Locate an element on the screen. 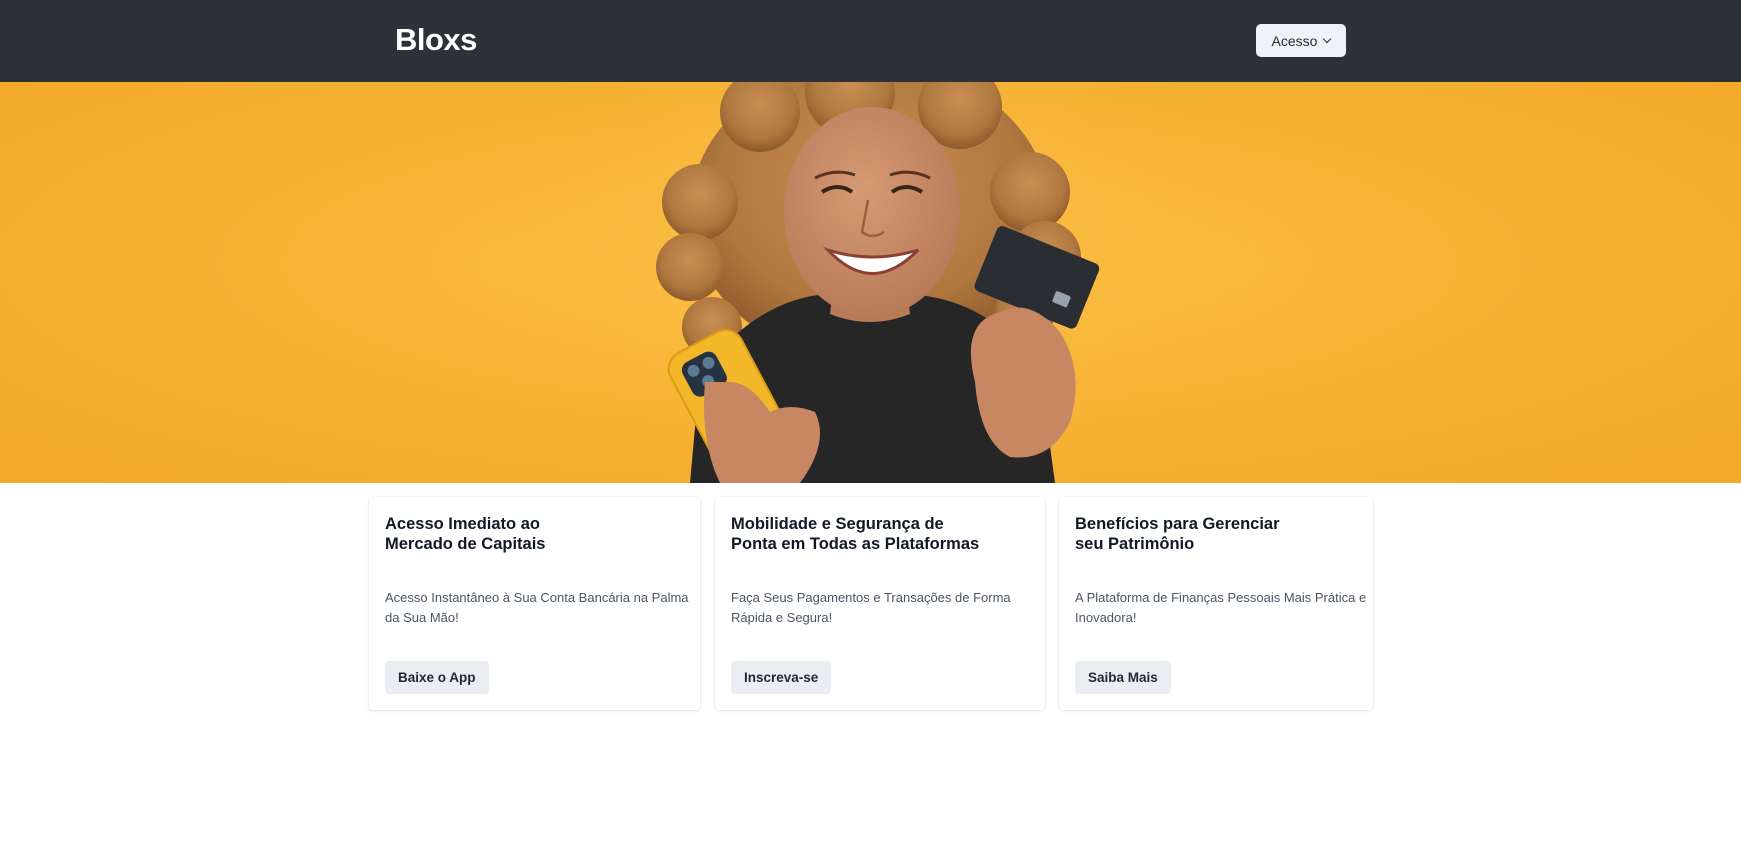 This screenshot has width=1741, height=863. learn-more-button: Saiba Mais is located at coordinates (1123, 677).